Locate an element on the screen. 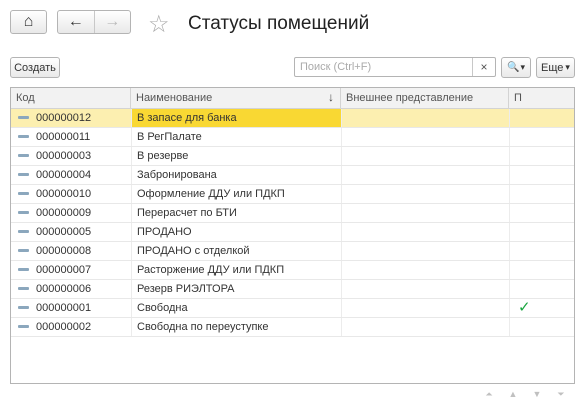 This screenshot has width=588, height=406. prev-page-button: ▲ is located at coordinates (513, 394).